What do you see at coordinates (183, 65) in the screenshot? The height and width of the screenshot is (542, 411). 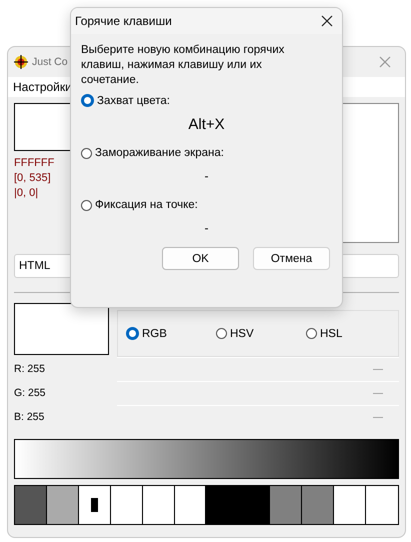 I see `instruction-text: Выберите новую комбинацию горячих клавиш, нажимая клавишу или их сочетание.` at bounding box center [183, 65].